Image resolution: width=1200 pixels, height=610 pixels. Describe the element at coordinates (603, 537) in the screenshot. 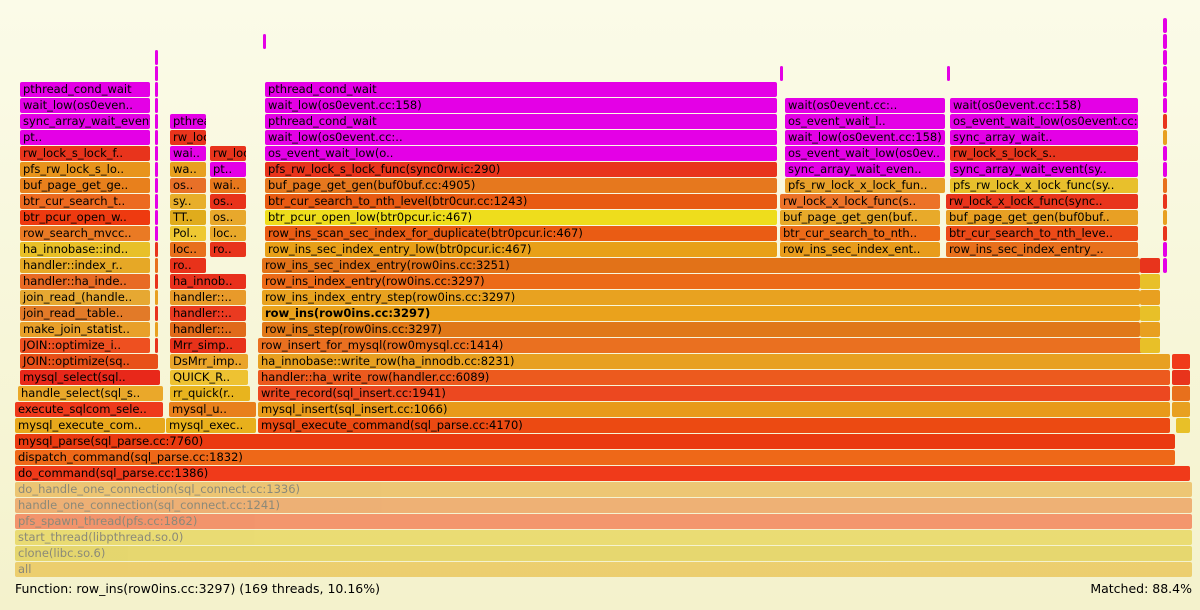

I see `flame-frame: start_thread(libpthread.so.0)` at that location.